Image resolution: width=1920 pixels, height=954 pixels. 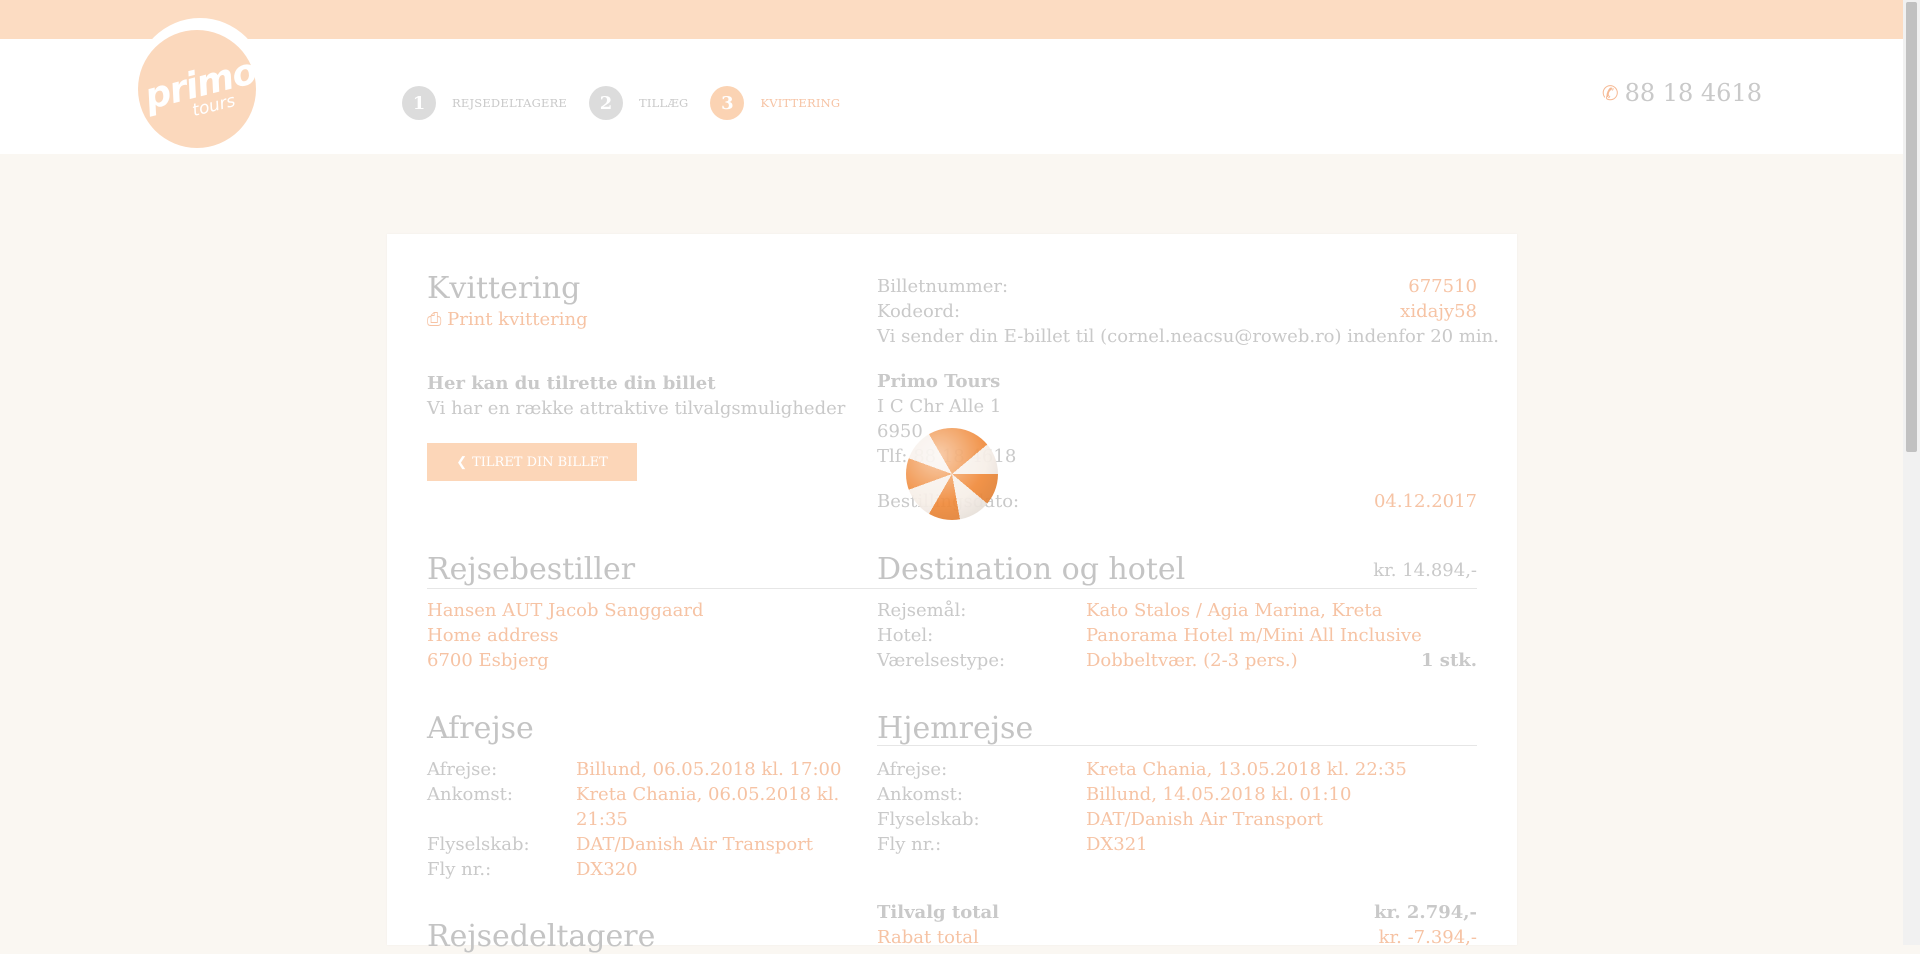 What do you see at coordinates (1911, 227) in the screenshot?
I see `scrollbar-thumb` at bounding box center [1911, 227].